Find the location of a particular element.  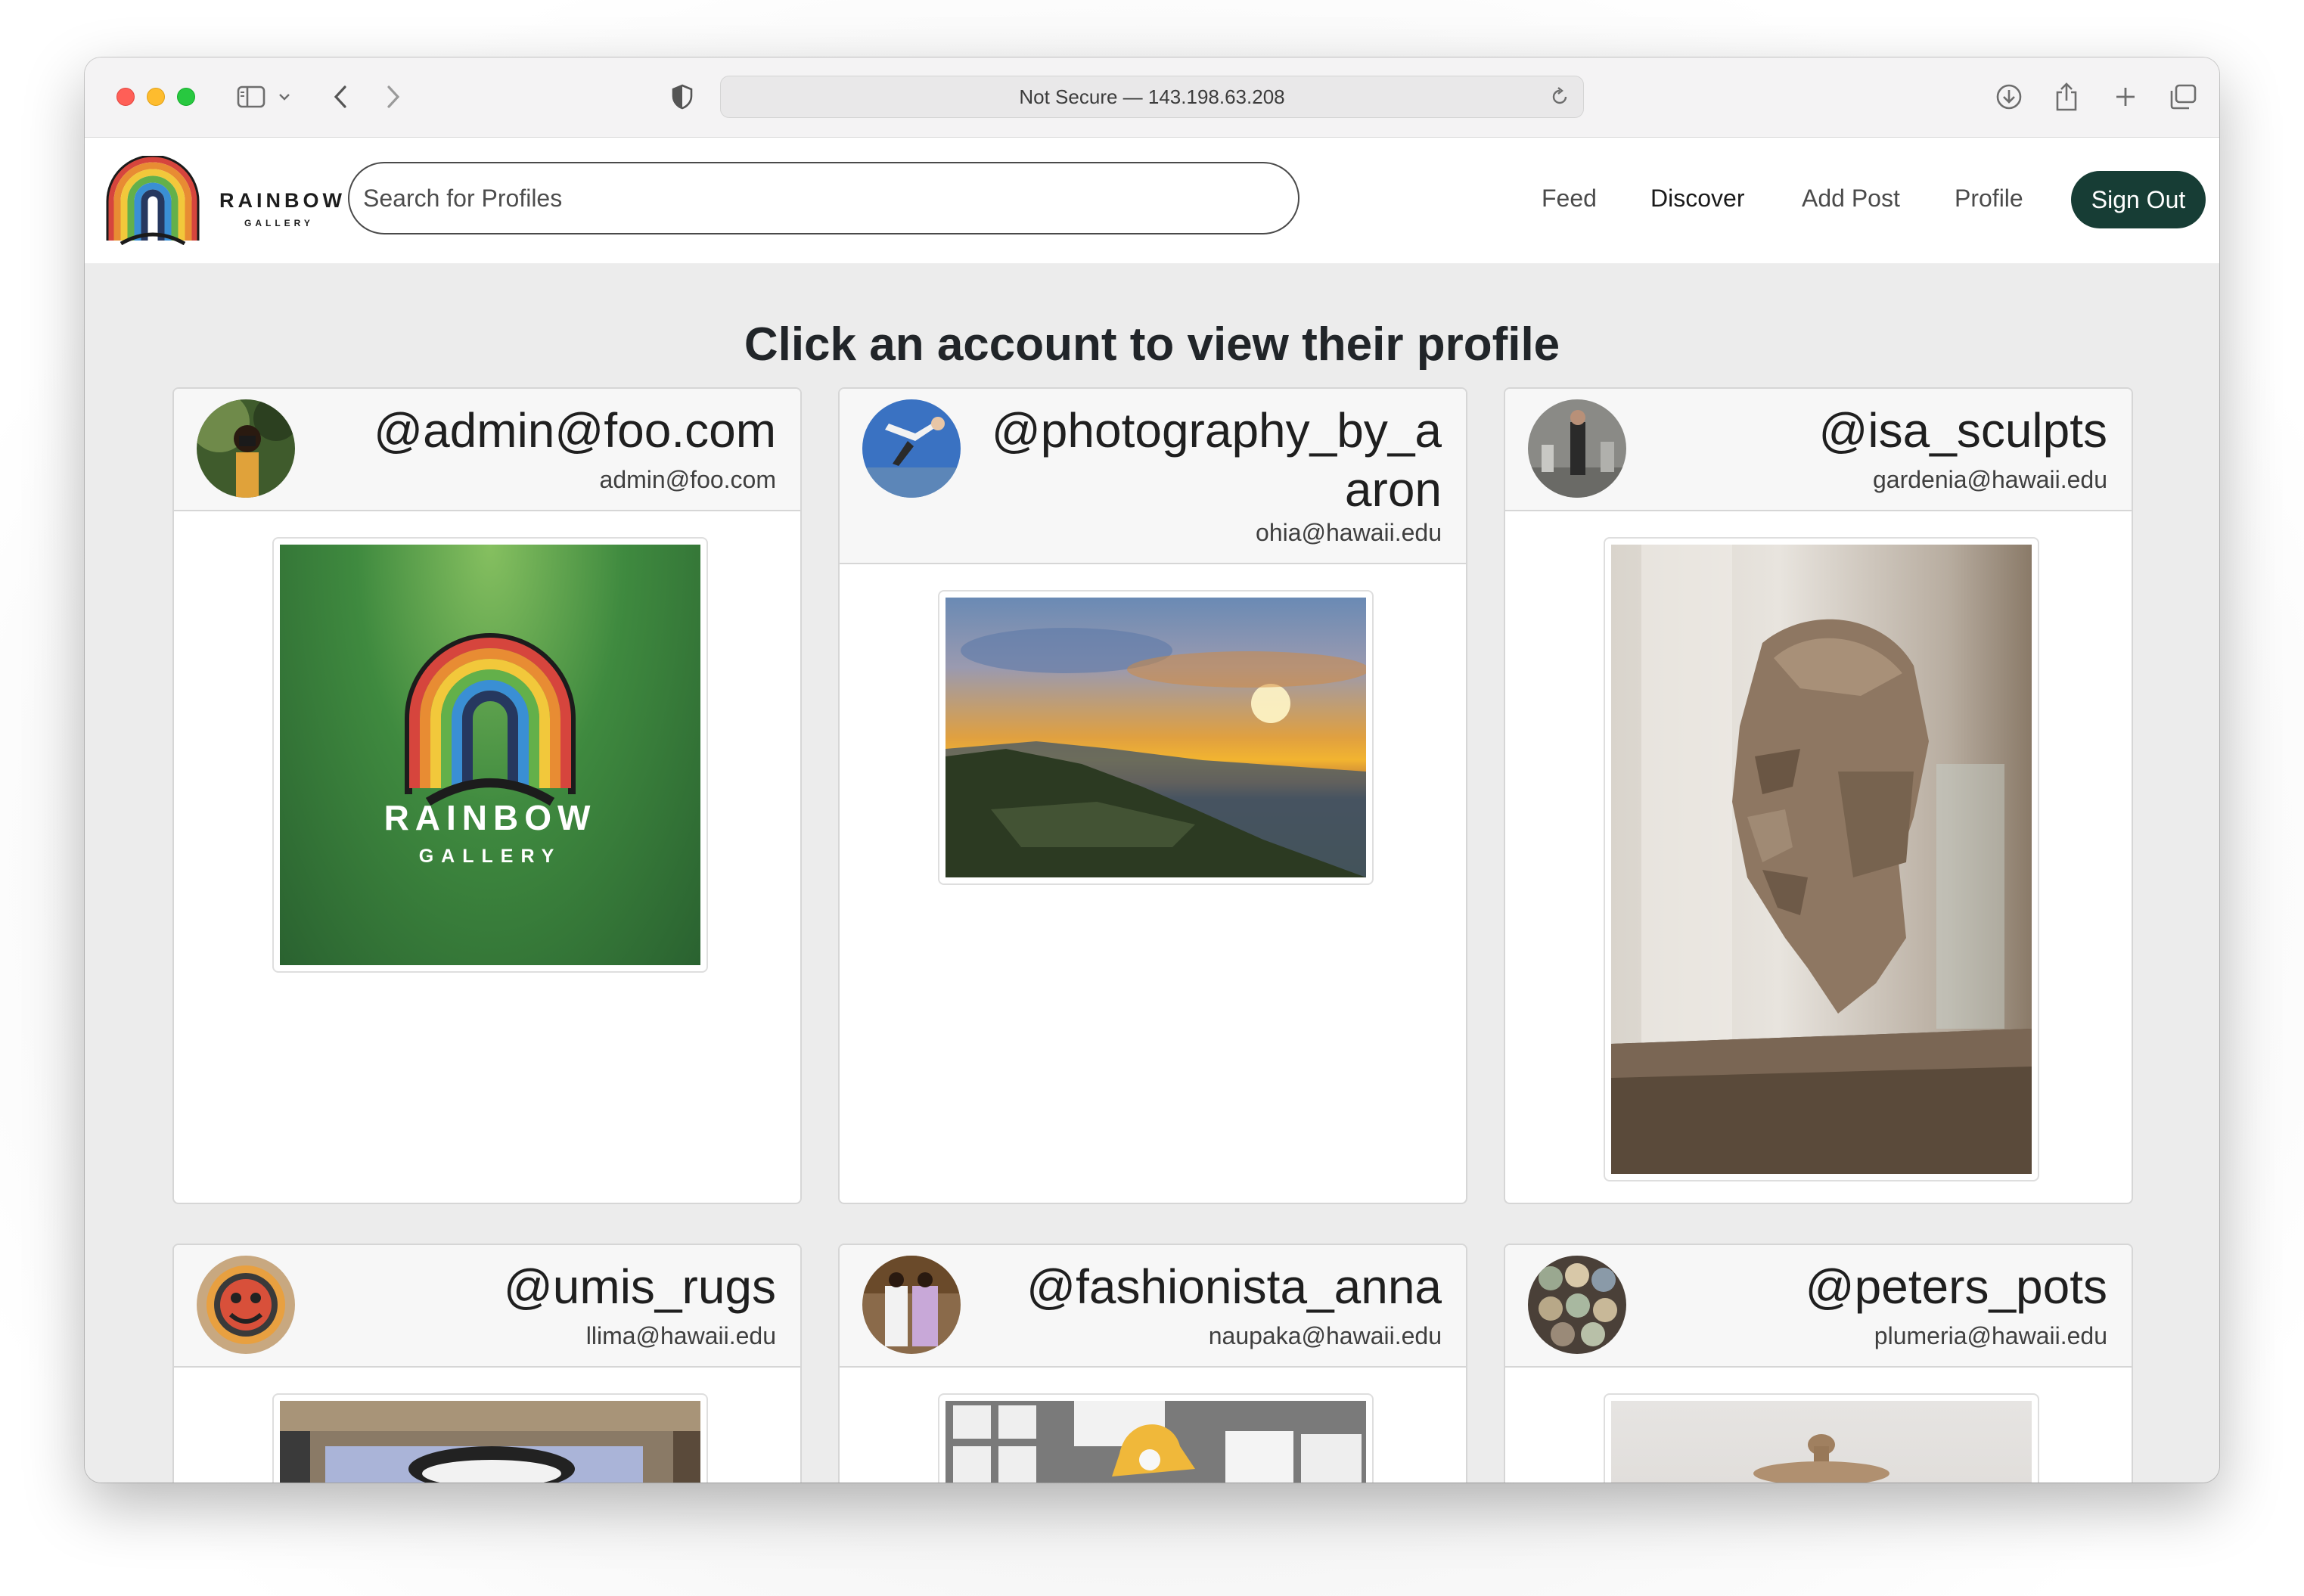

profile-card: @umis_rugs llima@hawaii.edu is located at coordinates (487, 1363).